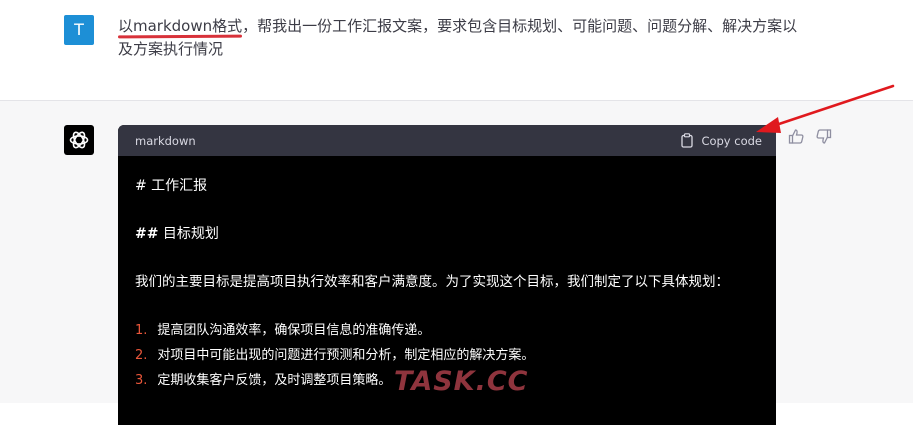 The image size is (913, 425). What do you see at coordinates (810, 136) in the screenshot?
I see `feedback-buttons` at bounding box center [810, 136].